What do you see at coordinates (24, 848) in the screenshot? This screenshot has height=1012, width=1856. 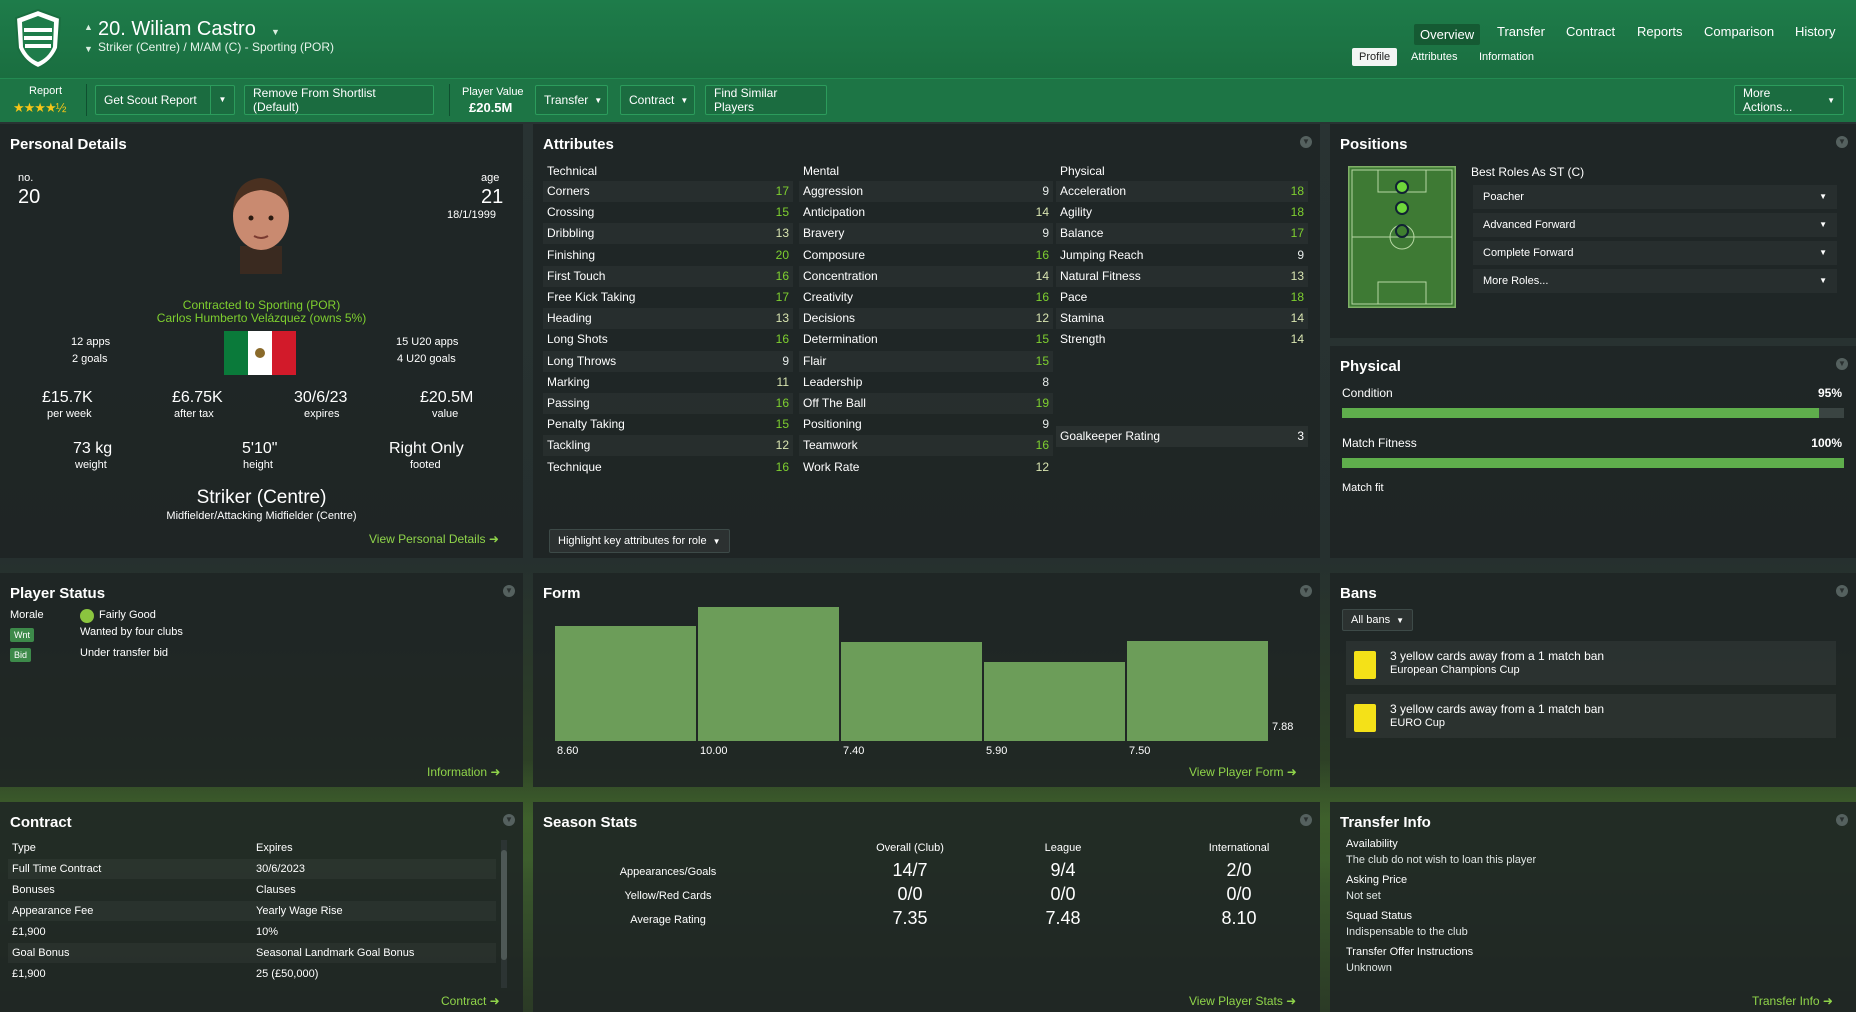 I see `contract-cell: Type` at bounding box center [24, 848].